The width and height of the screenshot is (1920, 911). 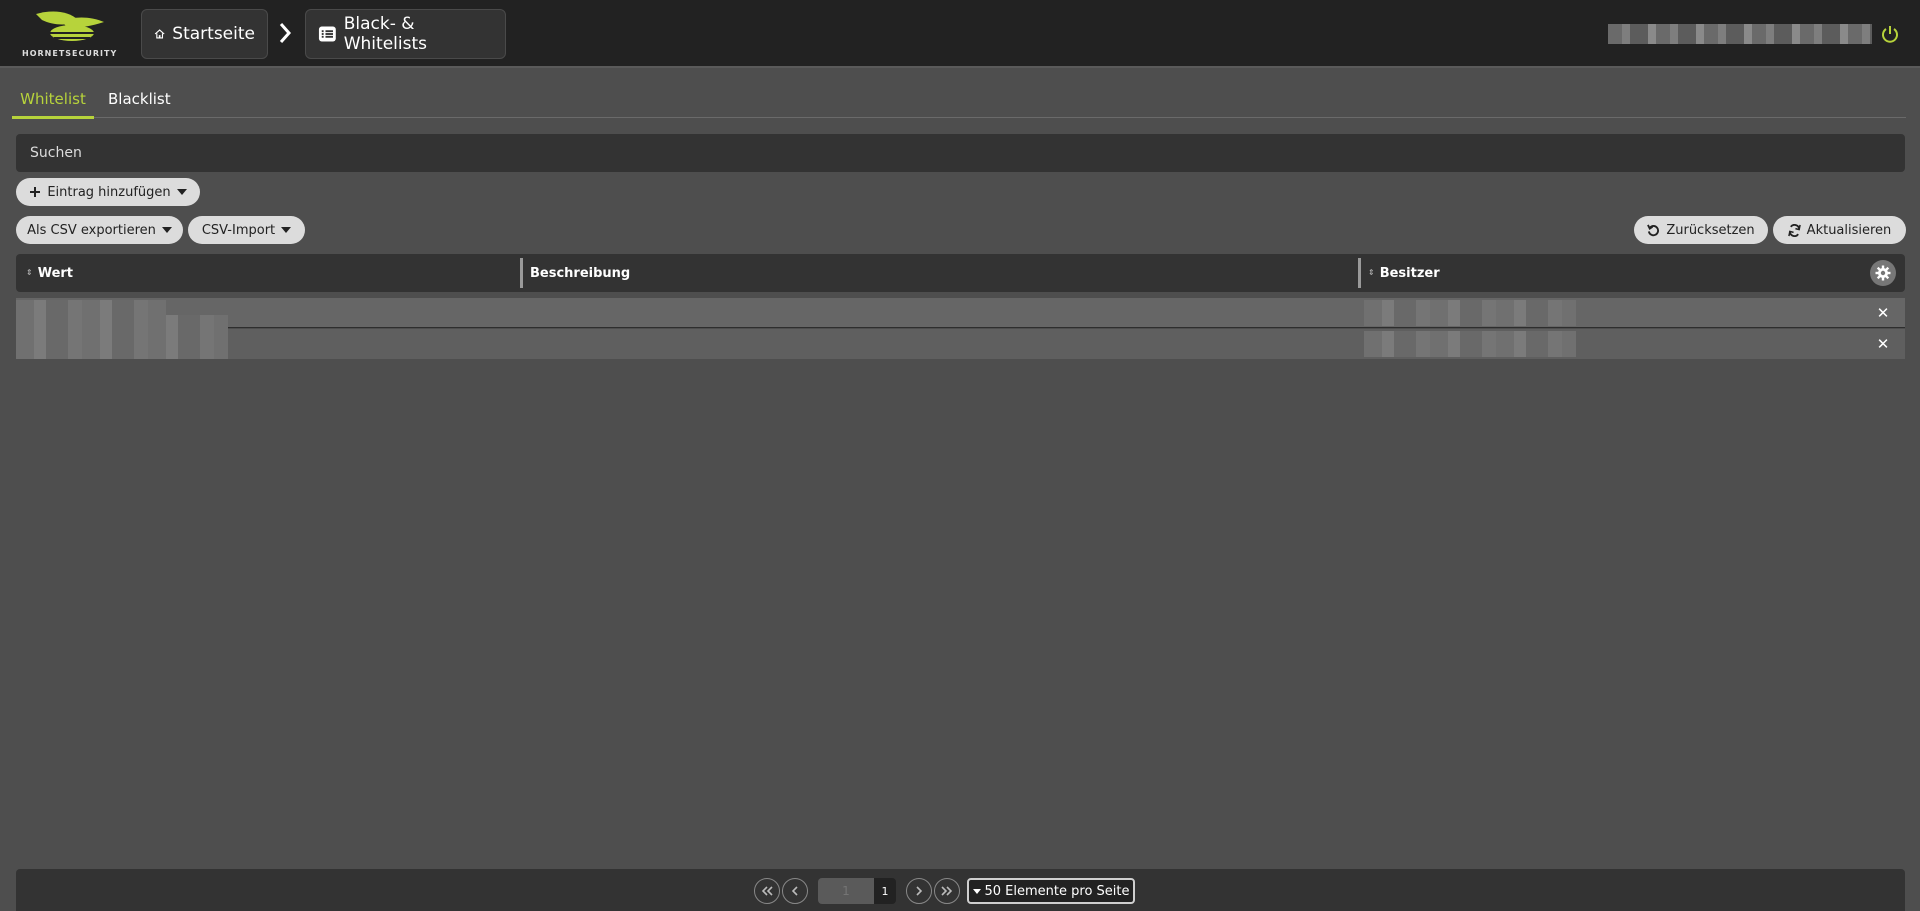 I want to click on first-page-button, so click(x=767, y=891).